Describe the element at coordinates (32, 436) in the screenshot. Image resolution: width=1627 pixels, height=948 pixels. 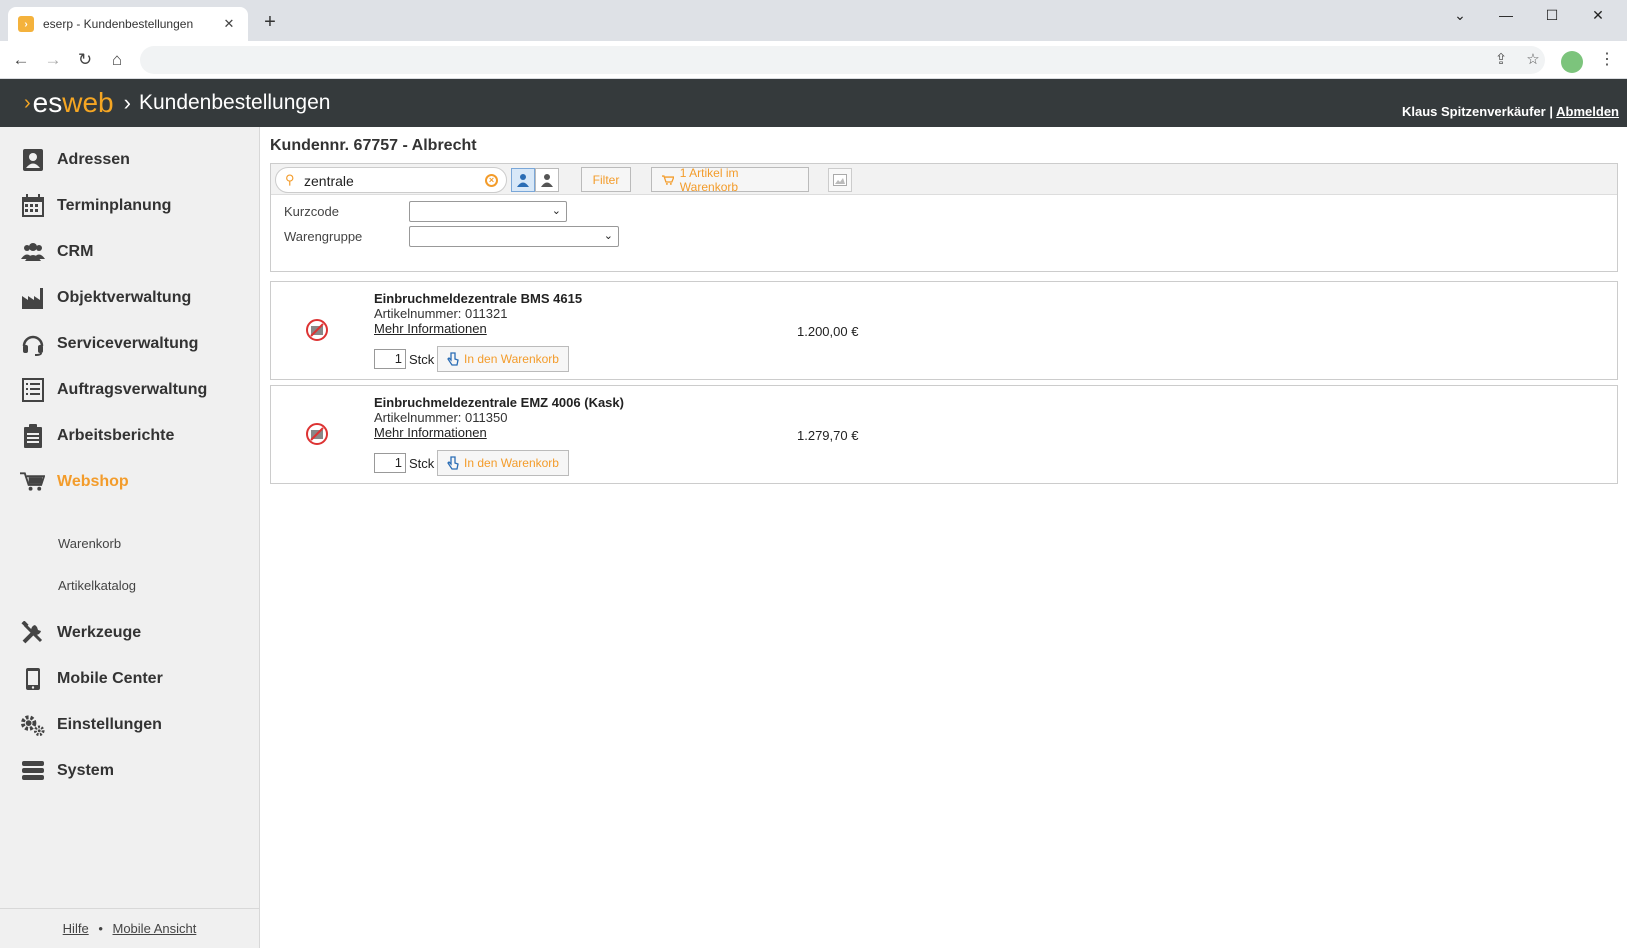
I see `clipboard-icon` at that location.